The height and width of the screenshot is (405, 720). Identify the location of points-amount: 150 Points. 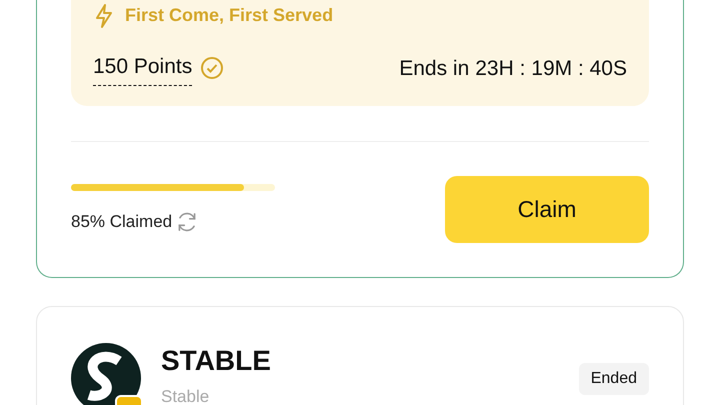
(142, 68).